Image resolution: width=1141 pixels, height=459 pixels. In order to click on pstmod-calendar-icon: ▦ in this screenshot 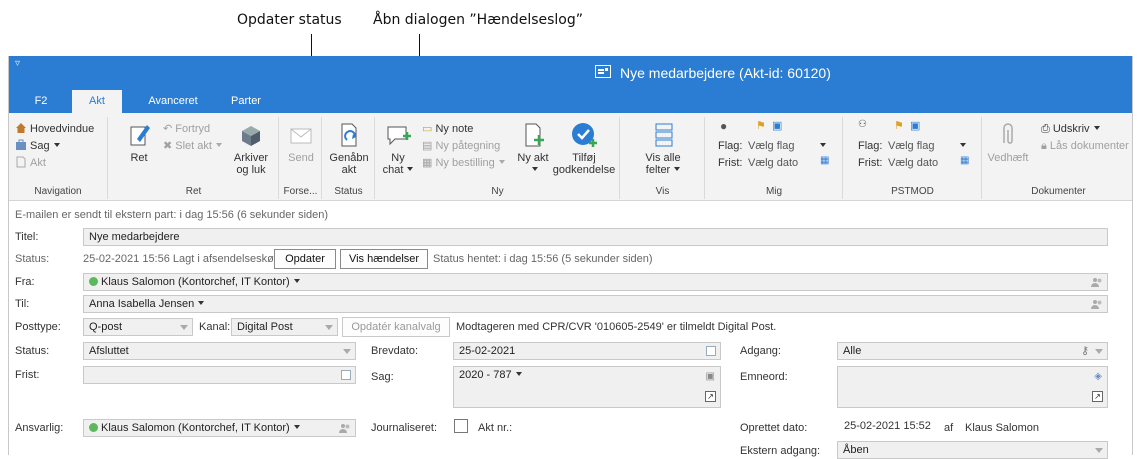, I will do `click(964, 160)`.